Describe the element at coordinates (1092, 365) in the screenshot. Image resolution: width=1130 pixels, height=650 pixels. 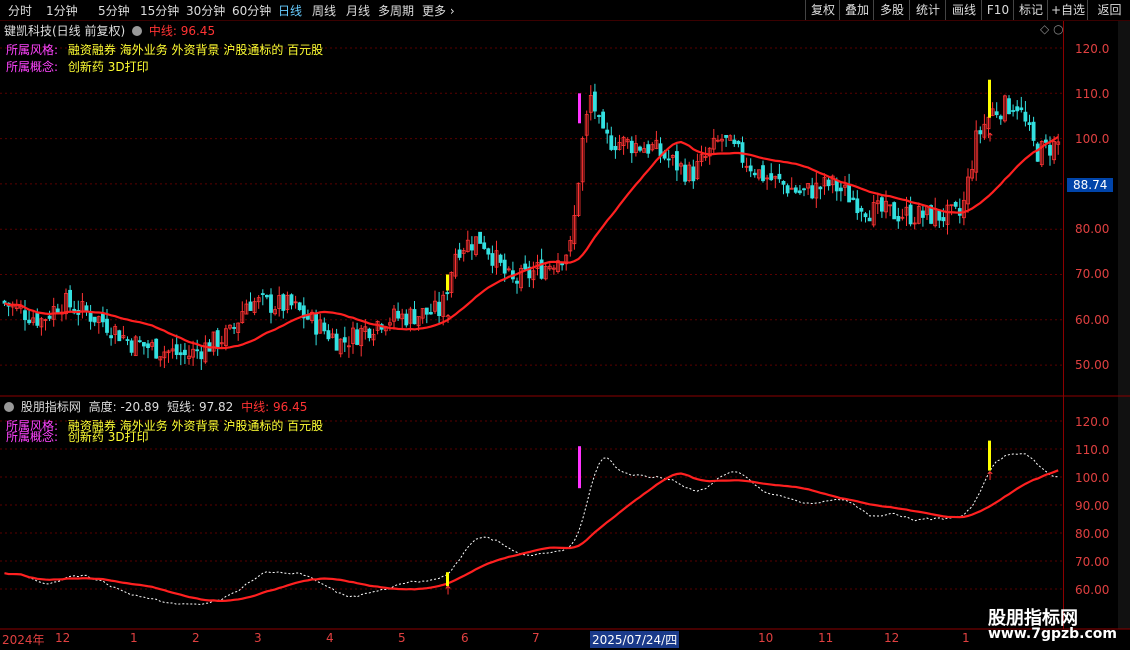
I see `price-tick: 50.00` at that location.